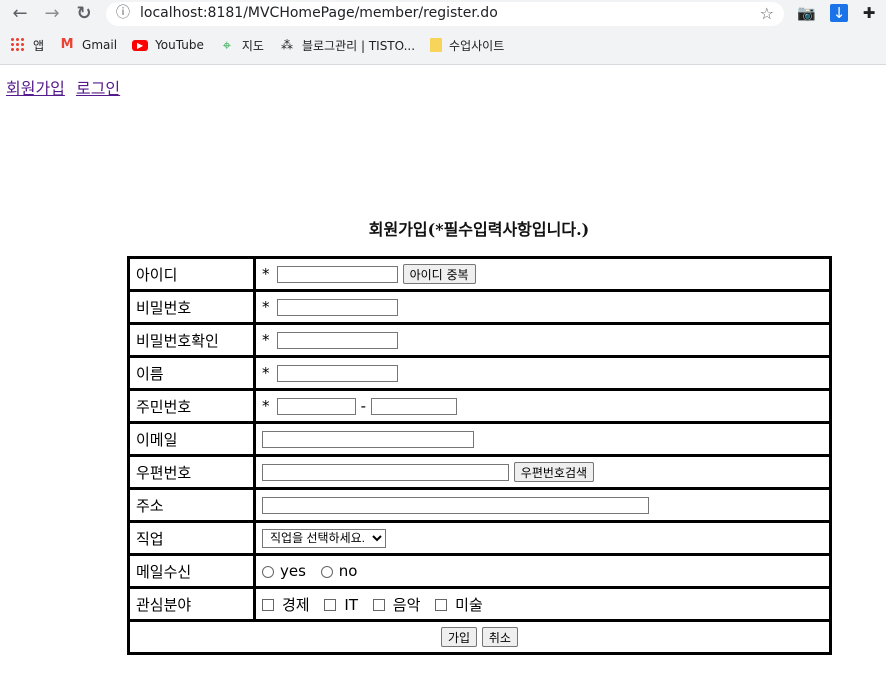  Describe the element at coordinates (413, 406) in the screenshot. I see `resident-number-back-input` at that location.